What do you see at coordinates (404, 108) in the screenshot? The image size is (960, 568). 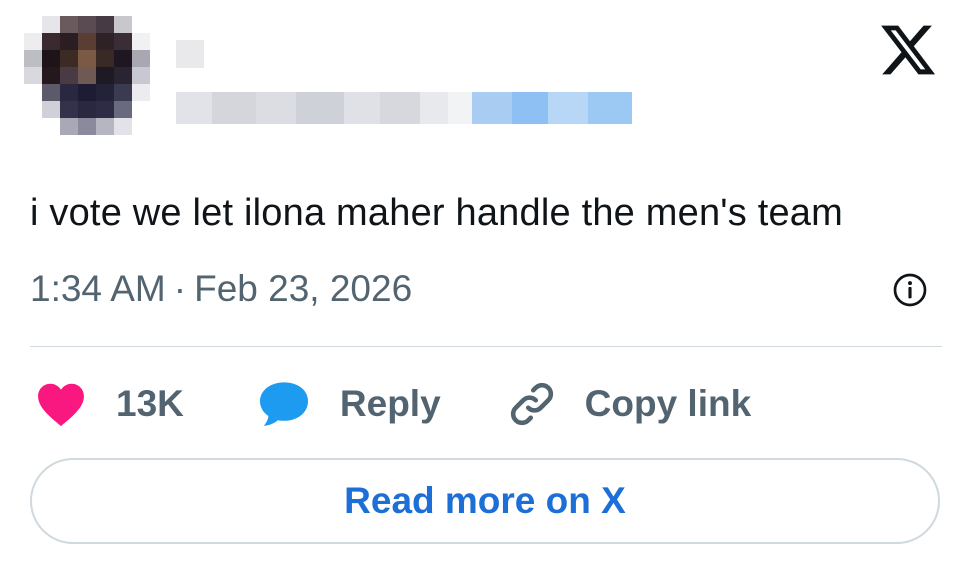 I see `author-handle-obscured` at bounding box center [404, 108].